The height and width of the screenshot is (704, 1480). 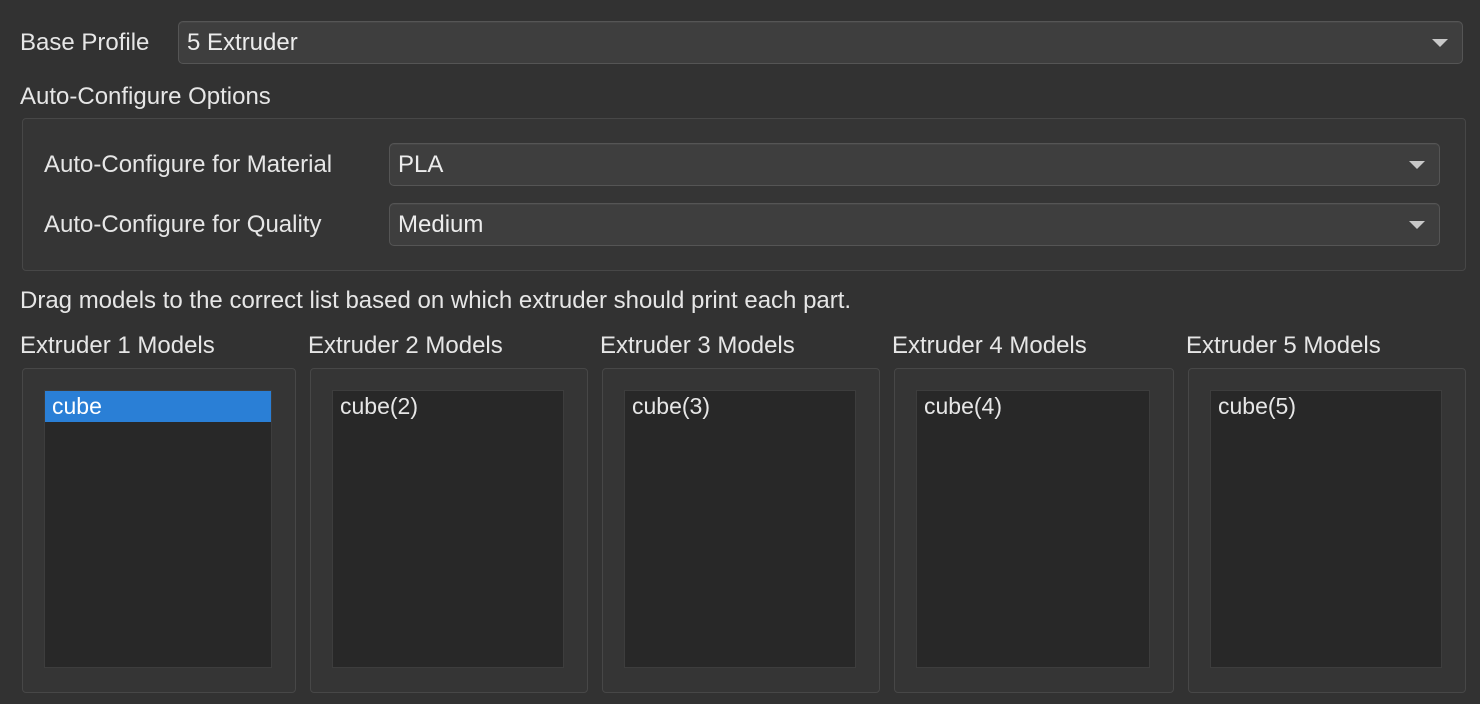 I want to click on extruder-4-list: cube(4), so click(x=1033, y=529).